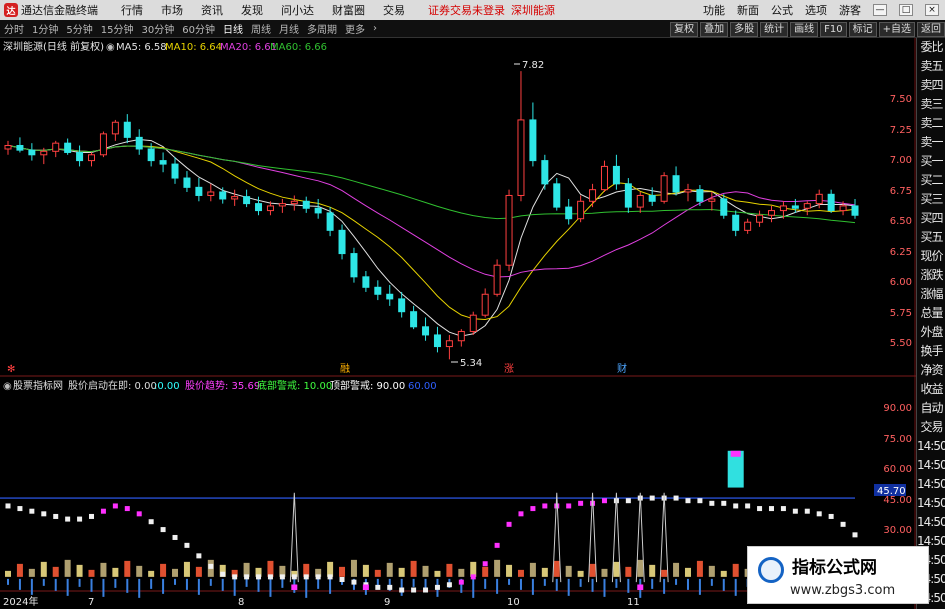  Describe the element at coordinates (931, 294) in the screenshot. I see `side-item: 涨幅` at that location.